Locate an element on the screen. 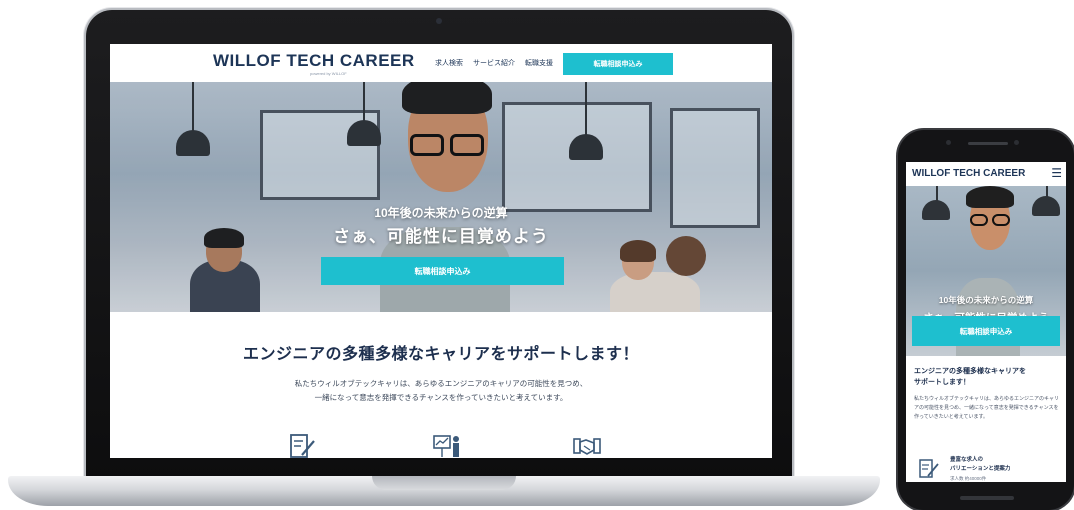 The image size is (1074, 510). mobile-header: WILLOF TECH CAREER ☰ is located at coordinates (986, 174).